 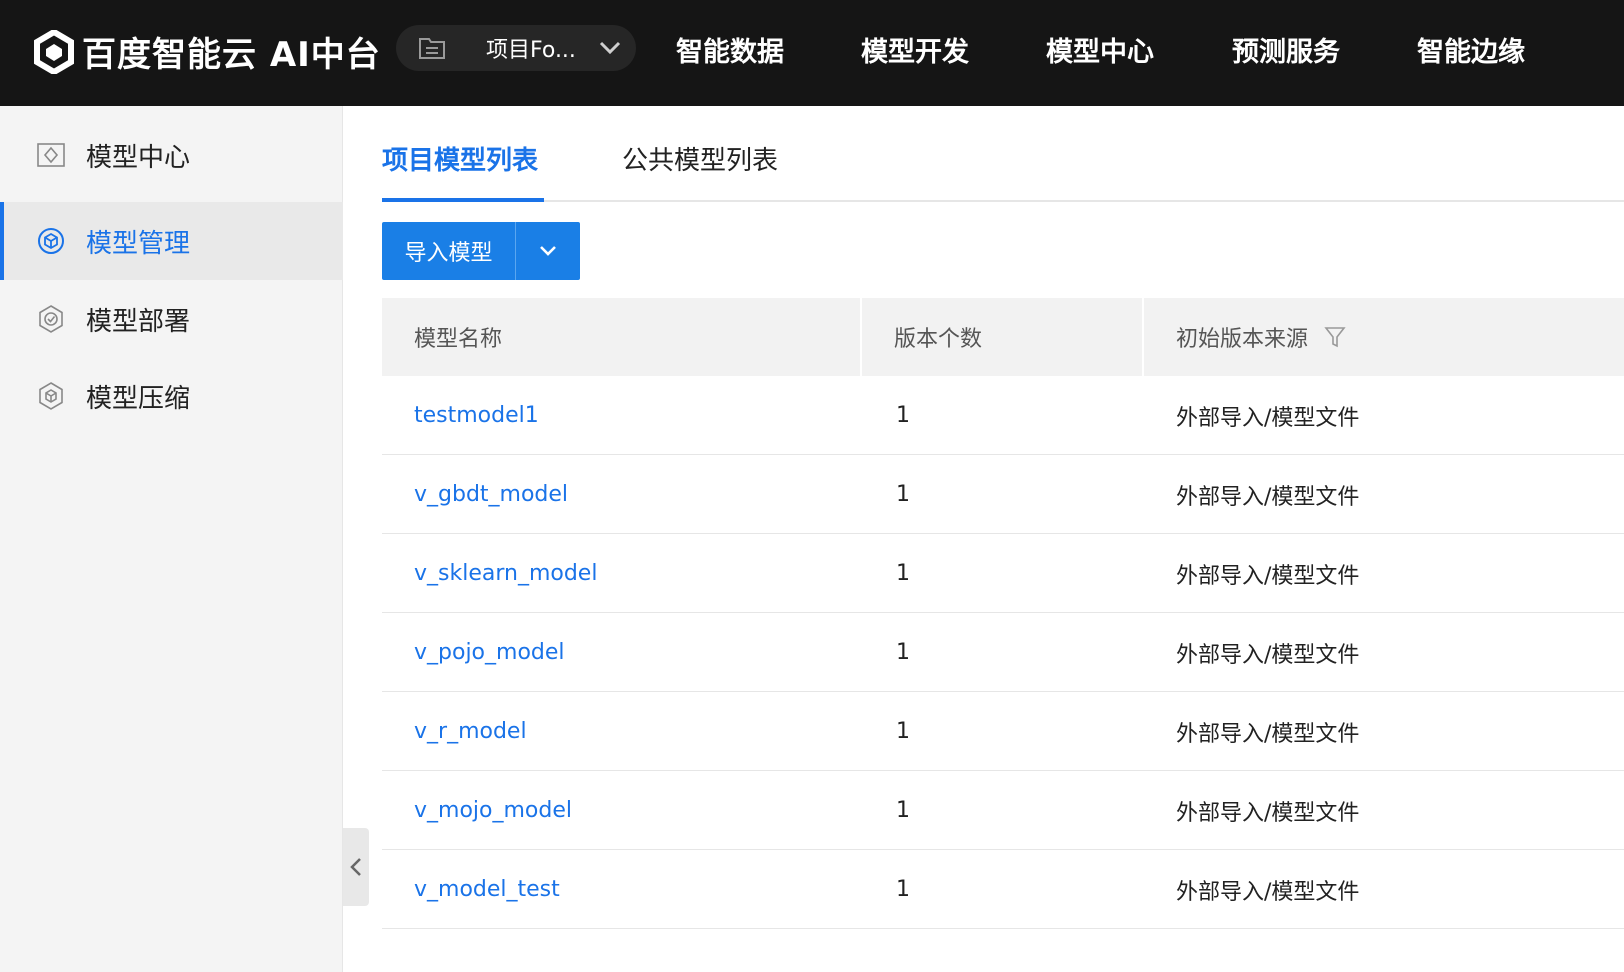 What do you see at coordinates (51, 396) in the screenshot?
I see `model-compress-icon` at bounding box center [51, 396].